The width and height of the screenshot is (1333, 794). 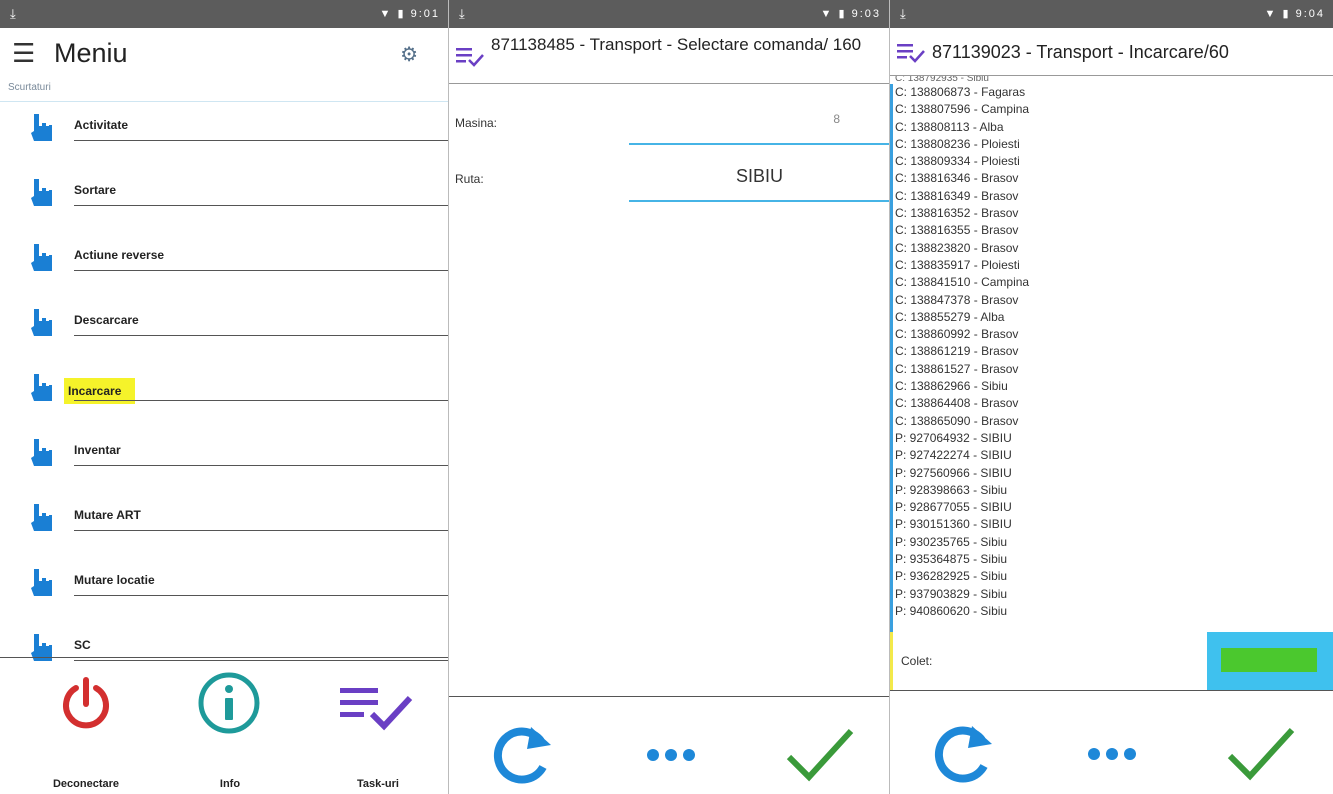 What do you see at coordinates (224, 199) in the screenshot?
I see `menu-item-sortare: Sortare` at bounding box center [224, 199].